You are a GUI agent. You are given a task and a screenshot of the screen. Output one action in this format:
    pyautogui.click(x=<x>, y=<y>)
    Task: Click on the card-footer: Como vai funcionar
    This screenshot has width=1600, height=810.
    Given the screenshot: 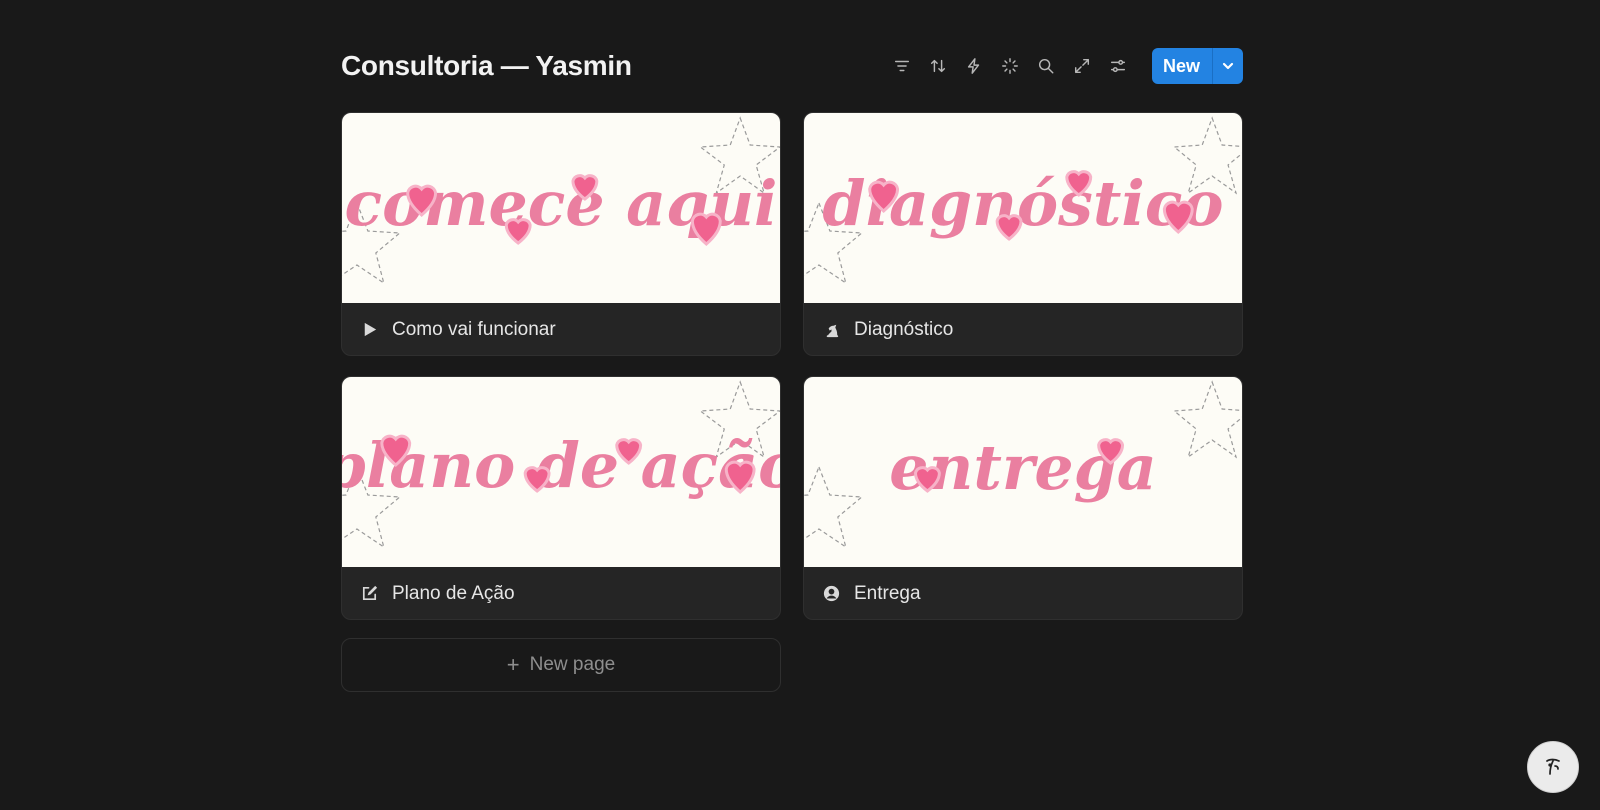 What is the action you would take?
    pyautogui.click(x=561, y=329)
    